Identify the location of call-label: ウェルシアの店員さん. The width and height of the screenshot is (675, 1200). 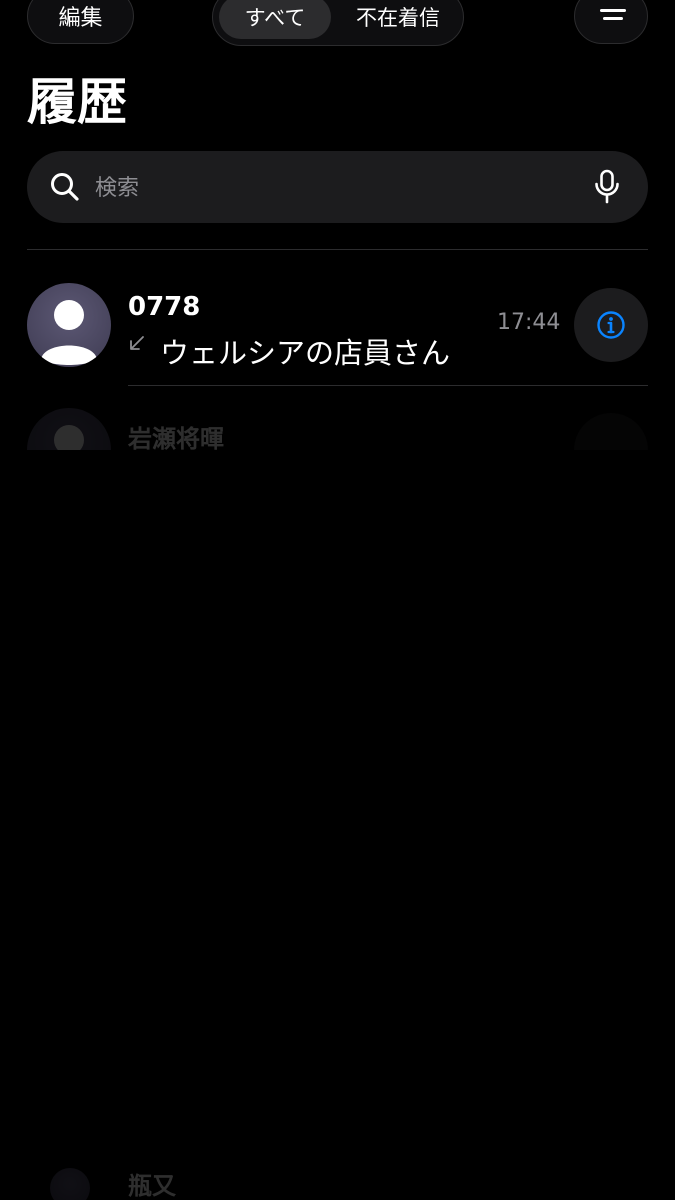
(305, 353).